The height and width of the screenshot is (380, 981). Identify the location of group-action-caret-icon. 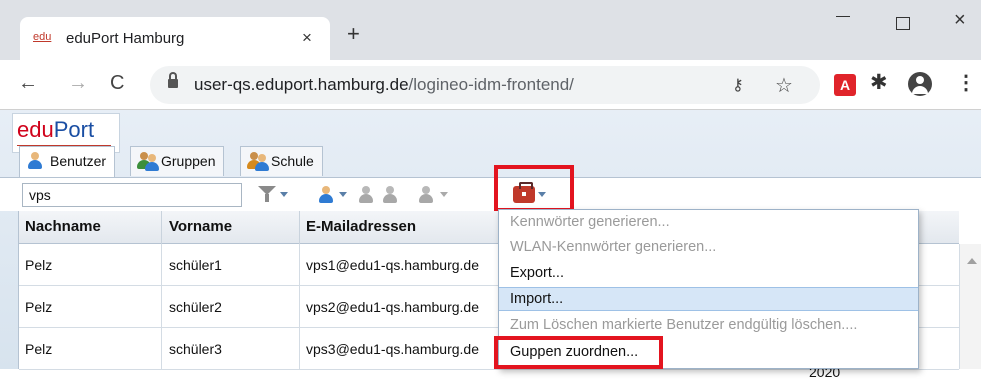
(444, 194).